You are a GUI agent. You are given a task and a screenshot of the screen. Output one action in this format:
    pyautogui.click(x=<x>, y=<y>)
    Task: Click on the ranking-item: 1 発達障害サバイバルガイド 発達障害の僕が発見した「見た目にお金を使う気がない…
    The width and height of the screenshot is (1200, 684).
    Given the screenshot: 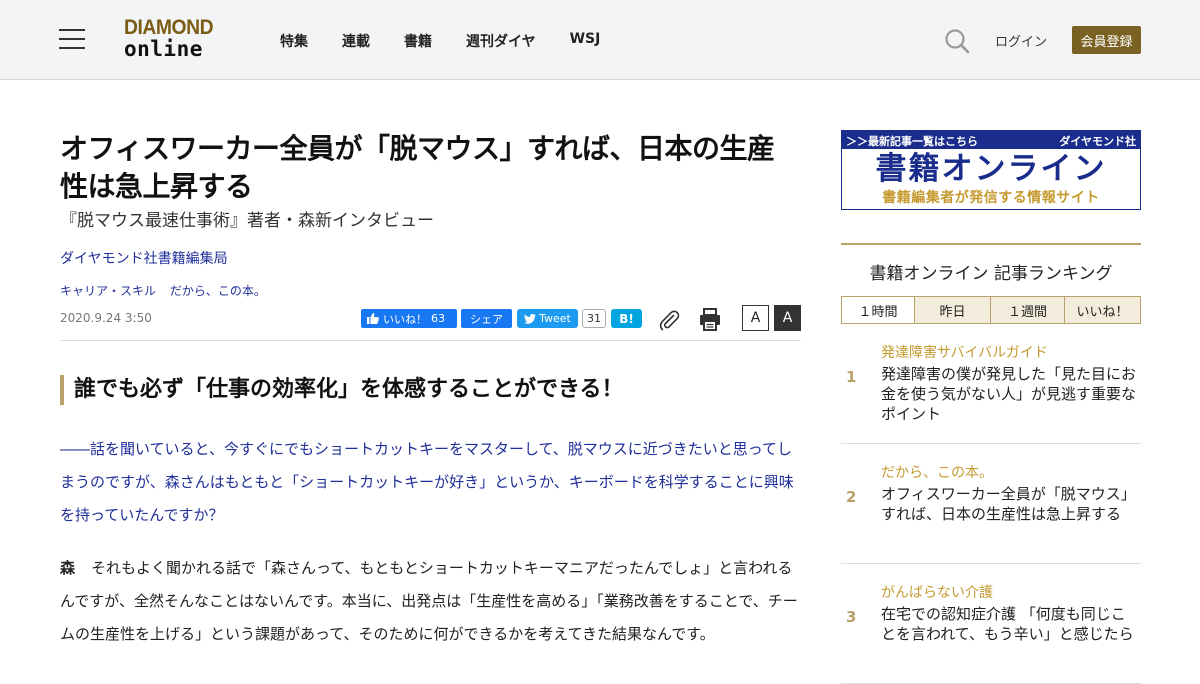 What is the action you would take?
    pyautogui.click(x=991, y=384)
    